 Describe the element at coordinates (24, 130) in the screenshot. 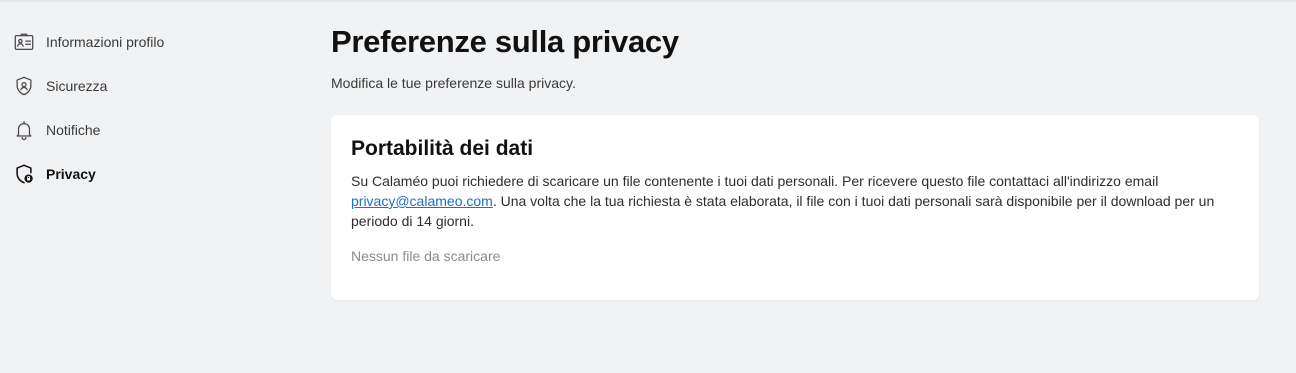

I see `bell-icon` at that location.